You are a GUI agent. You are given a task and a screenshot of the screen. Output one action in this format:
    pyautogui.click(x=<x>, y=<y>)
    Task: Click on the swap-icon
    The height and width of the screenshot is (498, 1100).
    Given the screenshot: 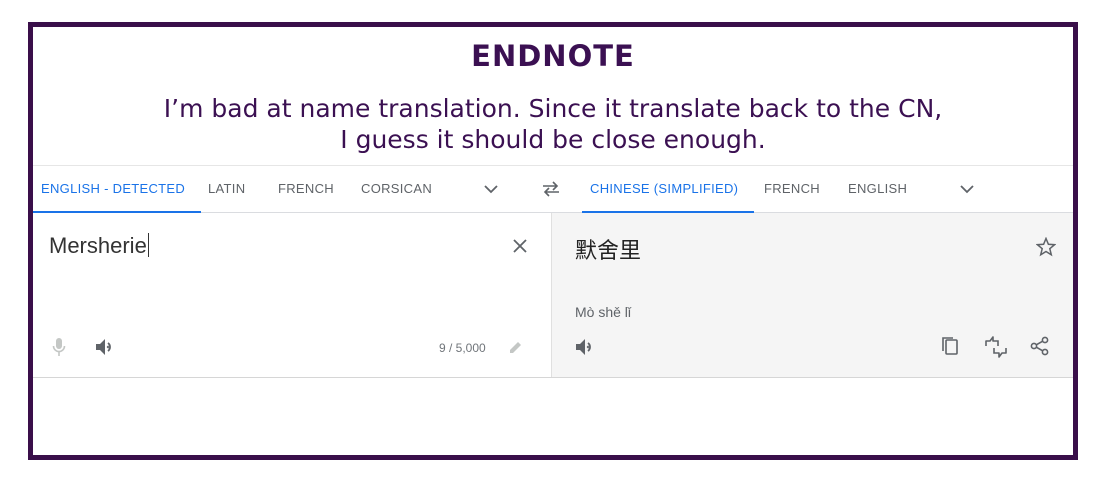 What is the action you would take?
    pyautogui.click(x=551, y=189)
    